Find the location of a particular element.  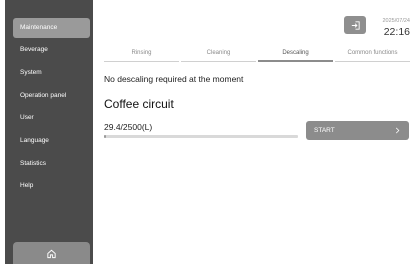

home-button is located at coordinates (51, 253).